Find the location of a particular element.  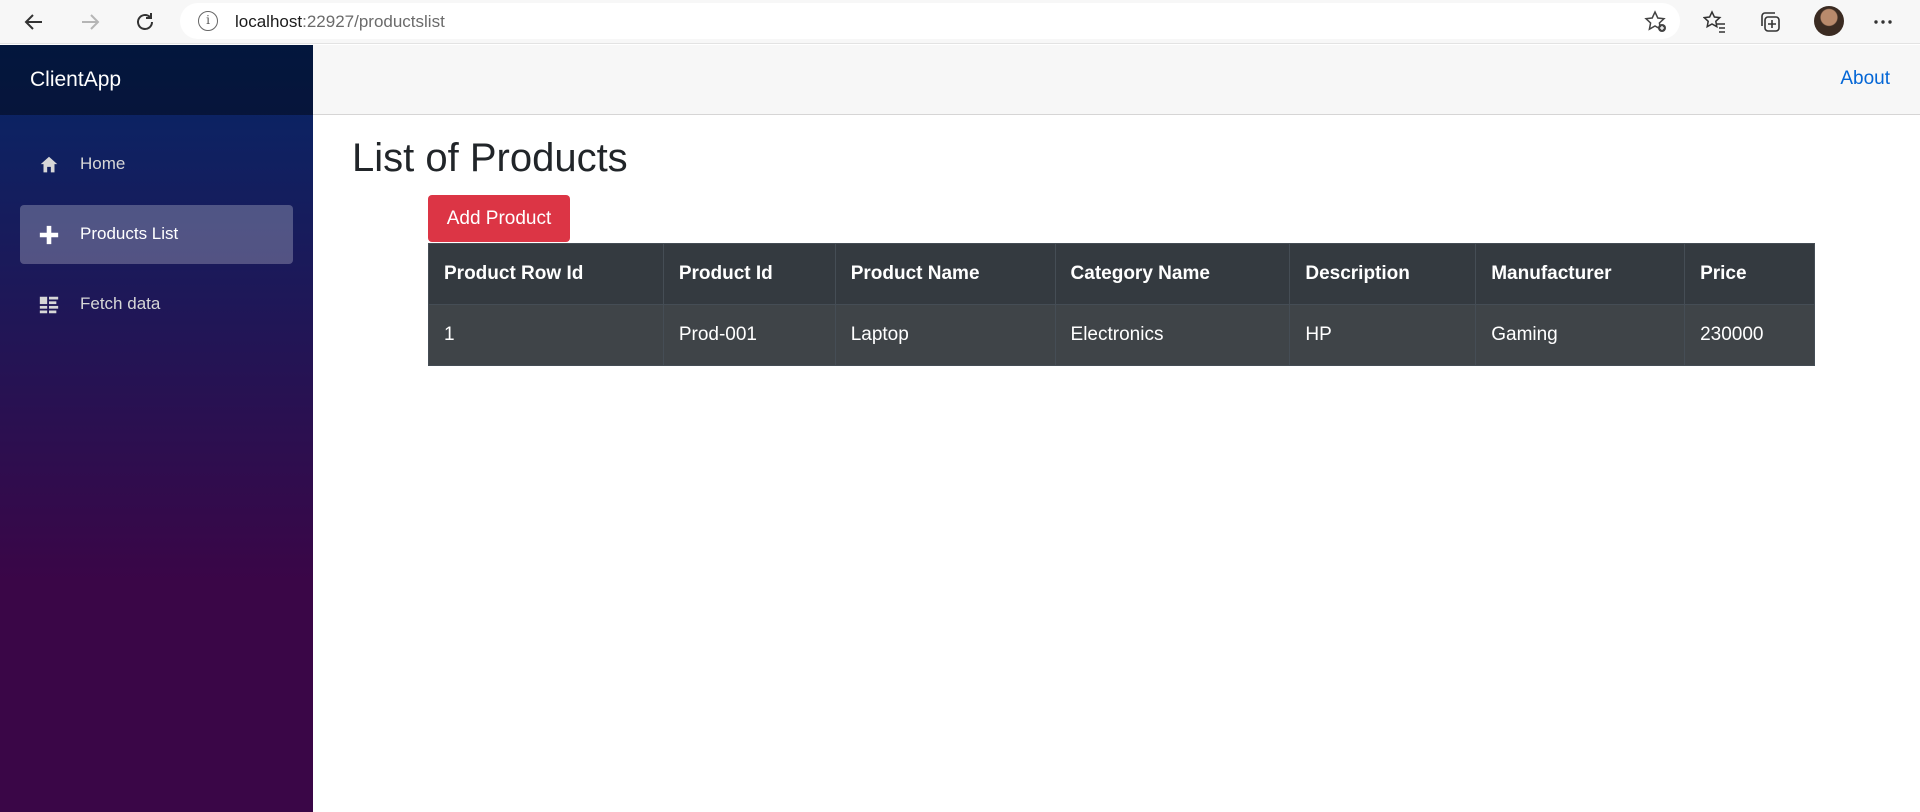

favorites-icon is located at coordinates (1714, 21).